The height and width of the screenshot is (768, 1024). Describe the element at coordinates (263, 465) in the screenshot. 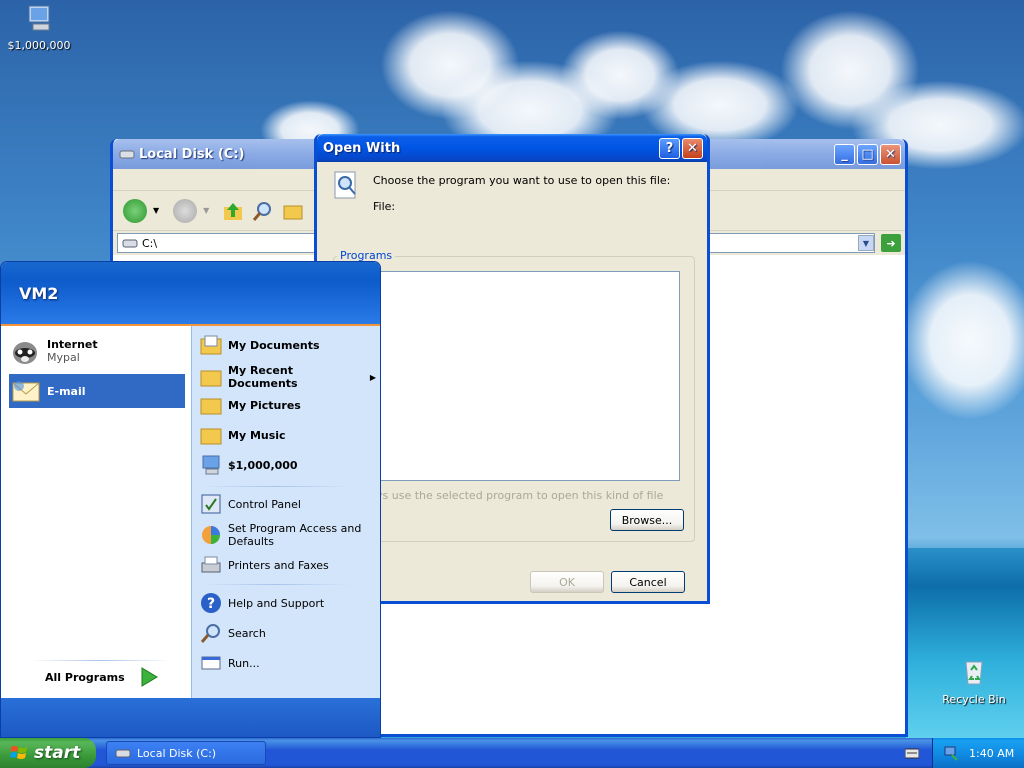

I see `place-label: $1,000,000` at that location.